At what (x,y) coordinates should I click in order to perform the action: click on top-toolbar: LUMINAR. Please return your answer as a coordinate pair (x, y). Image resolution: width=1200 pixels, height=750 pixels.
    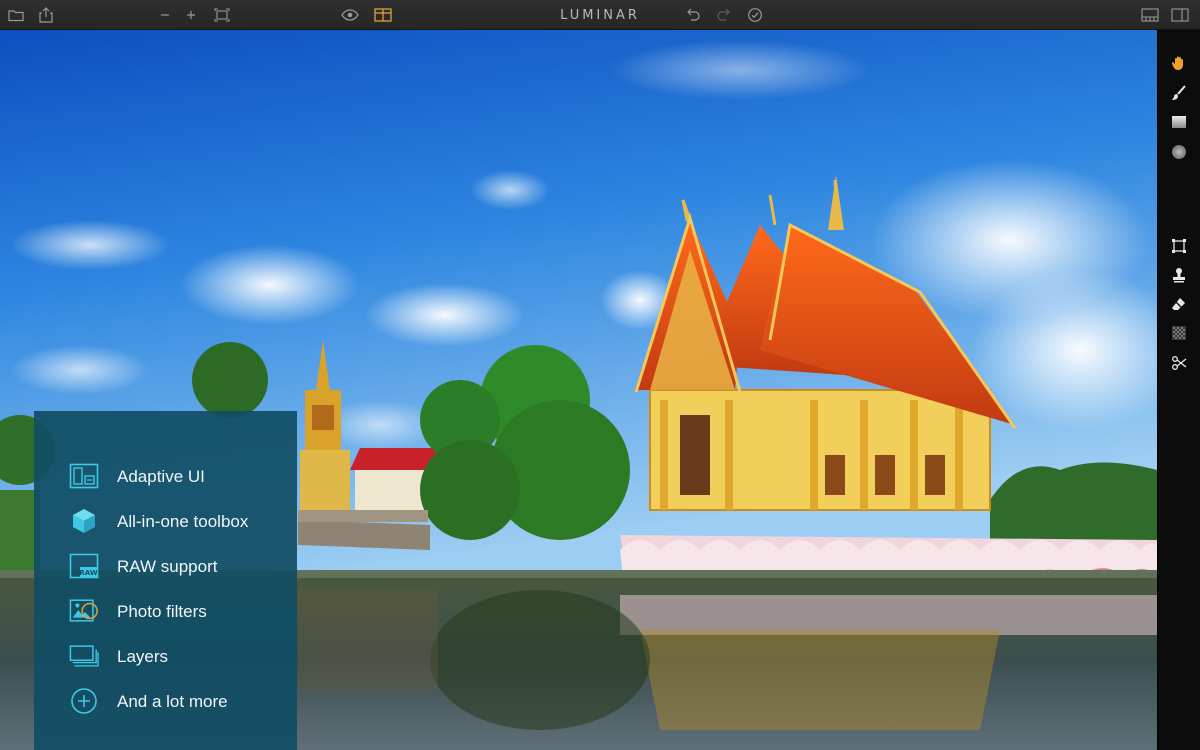
    Looking at the image, I should click on (600, 15).